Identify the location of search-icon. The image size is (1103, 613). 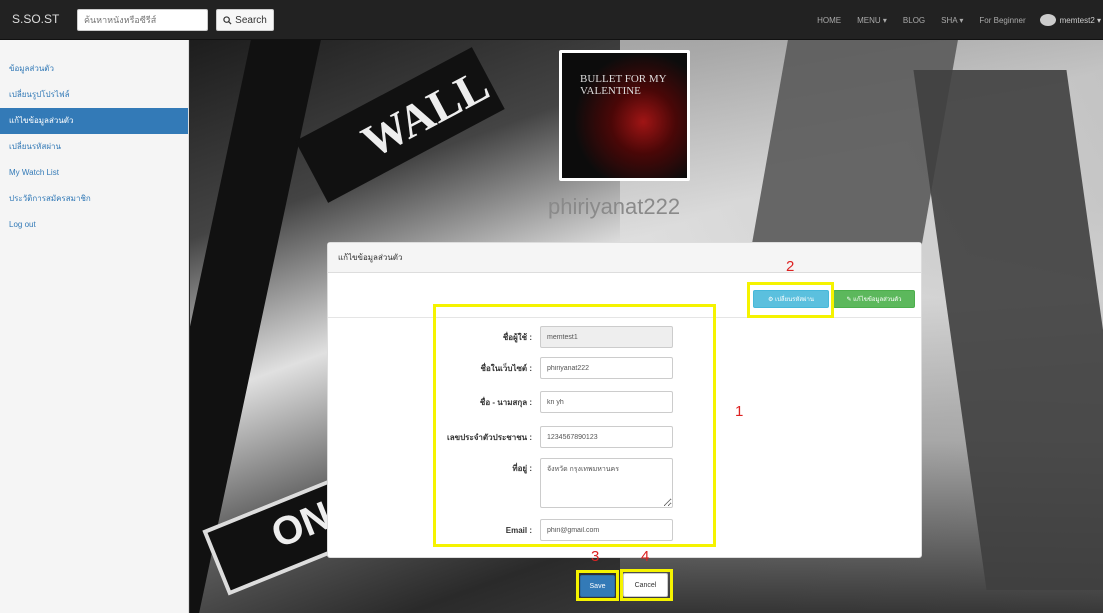
(227, 20).